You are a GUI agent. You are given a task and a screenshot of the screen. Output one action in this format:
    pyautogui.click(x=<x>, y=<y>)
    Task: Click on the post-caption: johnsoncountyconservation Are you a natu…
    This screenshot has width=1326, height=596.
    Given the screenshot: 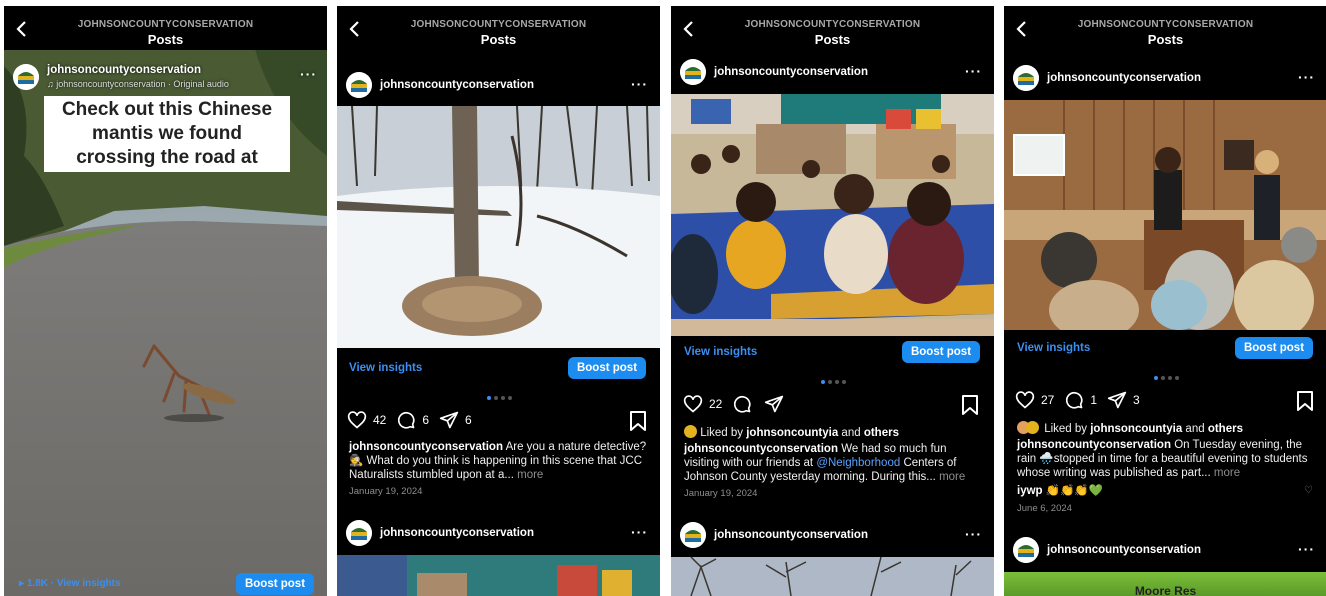 What is the action you would take?
    pyautogui.click(x=499, y=461)
    